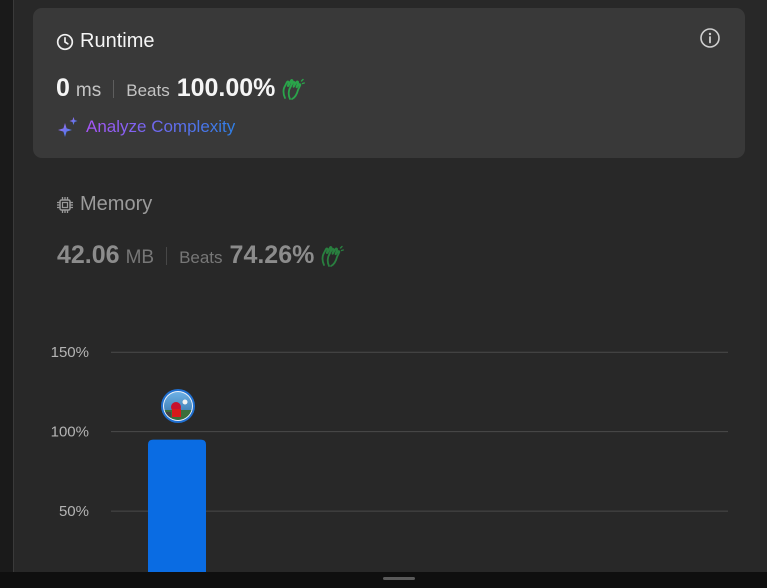  What do you see at coordinates (178, 406) in the screenshot?
I see `user-avatar-marker` at bounding box center [178, 406].